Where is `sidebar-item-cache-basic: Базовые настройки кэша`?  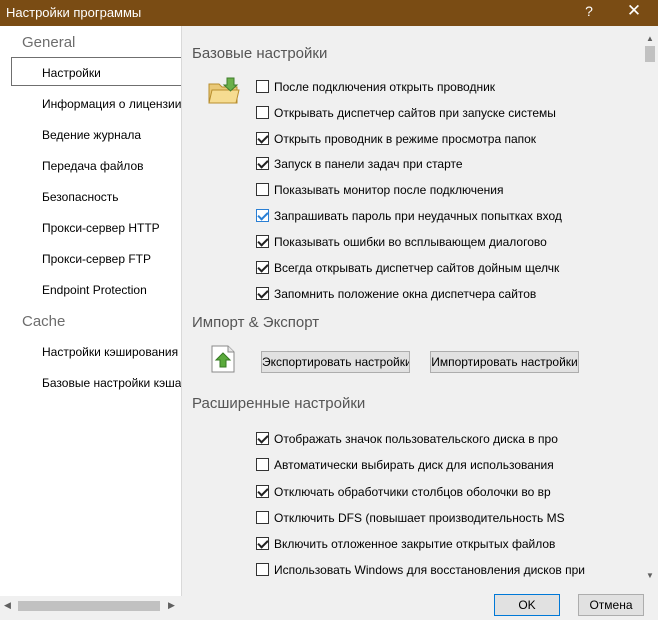
sidebar-item-cache-basic: Базовые настройки кэша is located at coordinates (111, 383).